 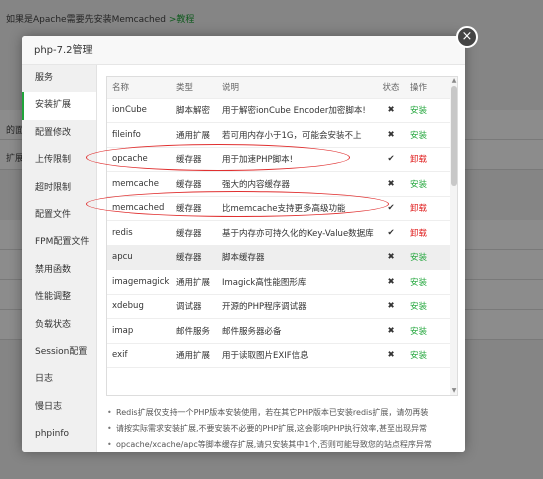 I want to click on extension-description: 用于加速PHP脚本!, so click(x=297, y=159).